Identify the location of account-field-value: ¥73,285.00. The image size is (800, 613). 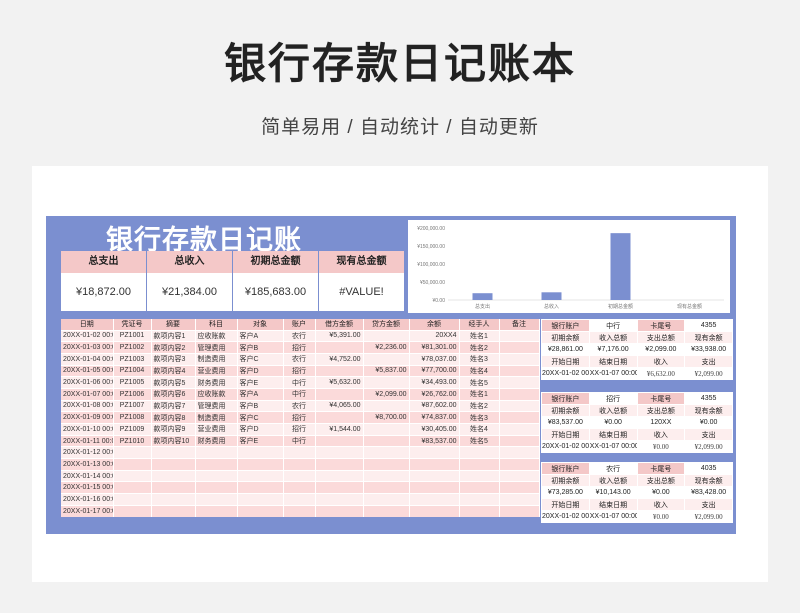
(565, 492).